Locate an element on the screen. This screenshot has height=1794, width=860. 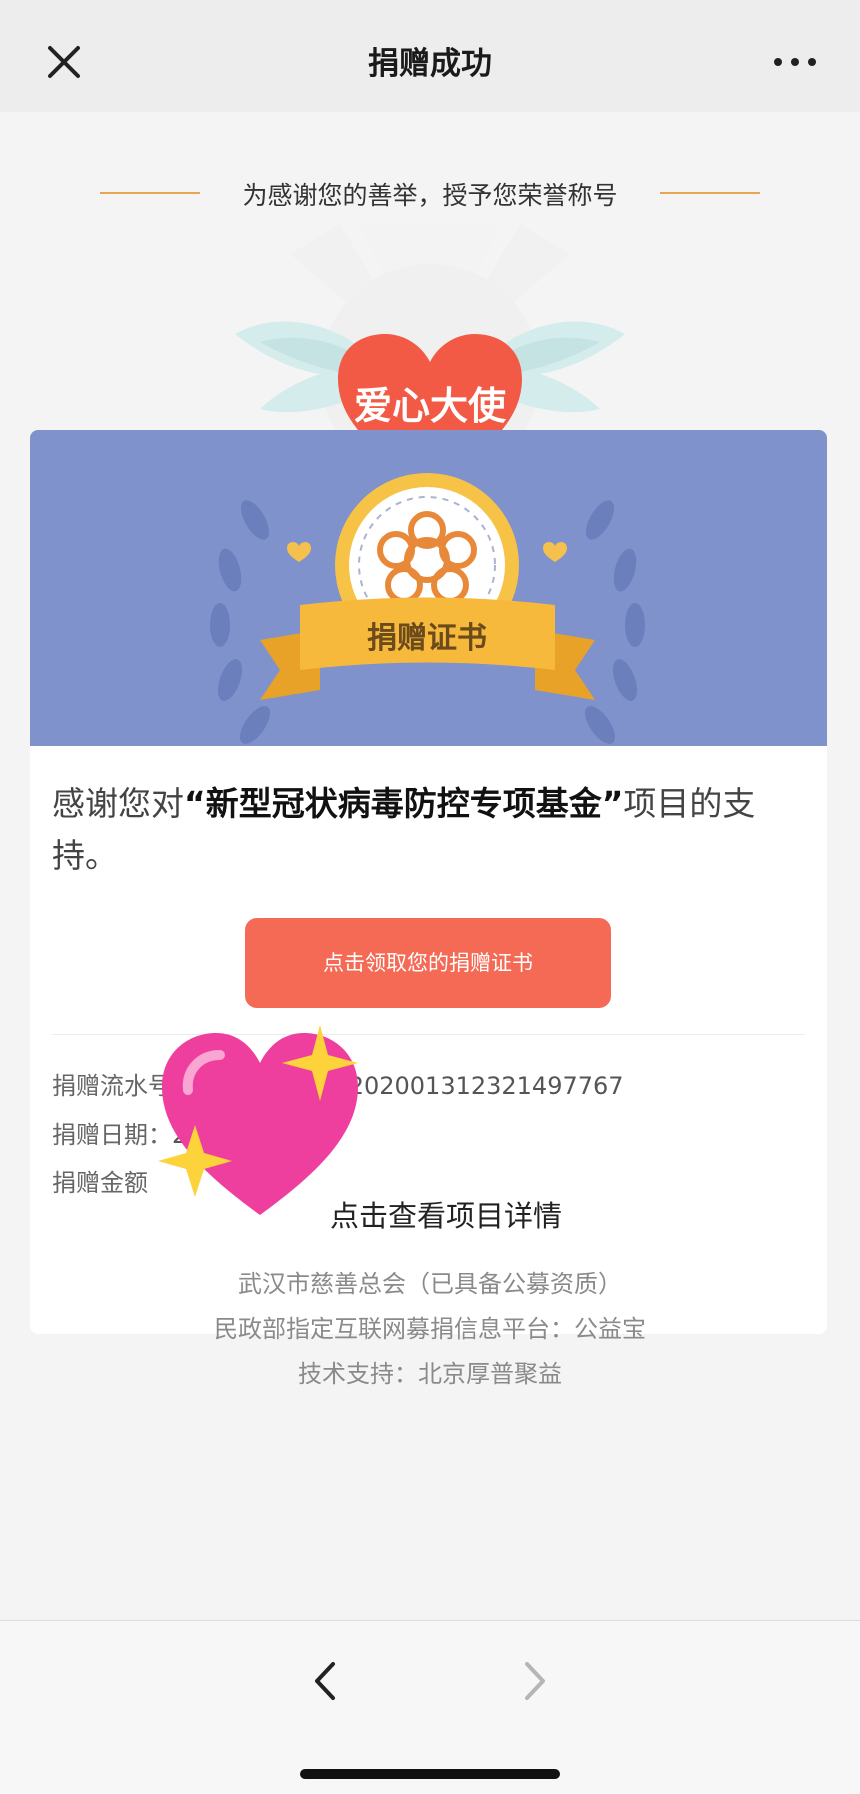
footer-line-platform: 民政部指定互联网募捐信息平台：公益宝 is located at coordinates (430, 1329).